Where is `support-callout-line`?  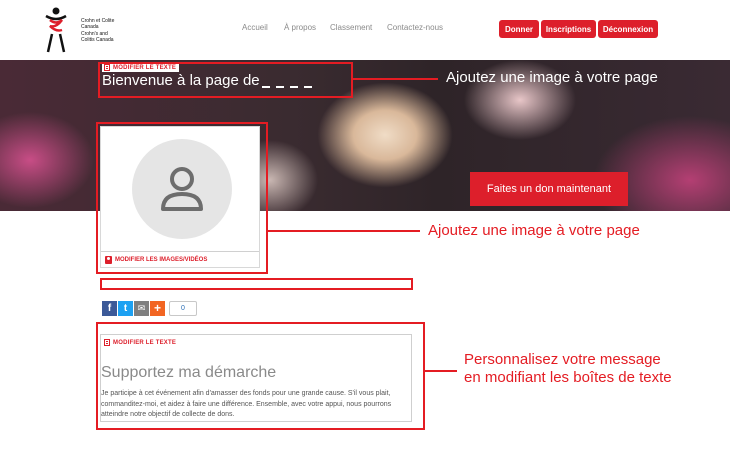
support-callout-line is located at coordinates (441, 371).